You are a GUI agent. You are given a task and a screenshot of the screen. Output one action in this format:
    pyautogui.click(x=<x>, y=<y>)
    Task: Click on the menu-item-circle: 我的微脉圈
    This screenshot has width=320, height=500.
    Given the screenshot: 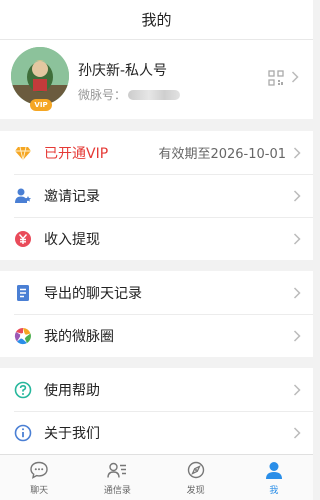 What is the action you would take?
    pyautogui.click(x=156, y=335)
    